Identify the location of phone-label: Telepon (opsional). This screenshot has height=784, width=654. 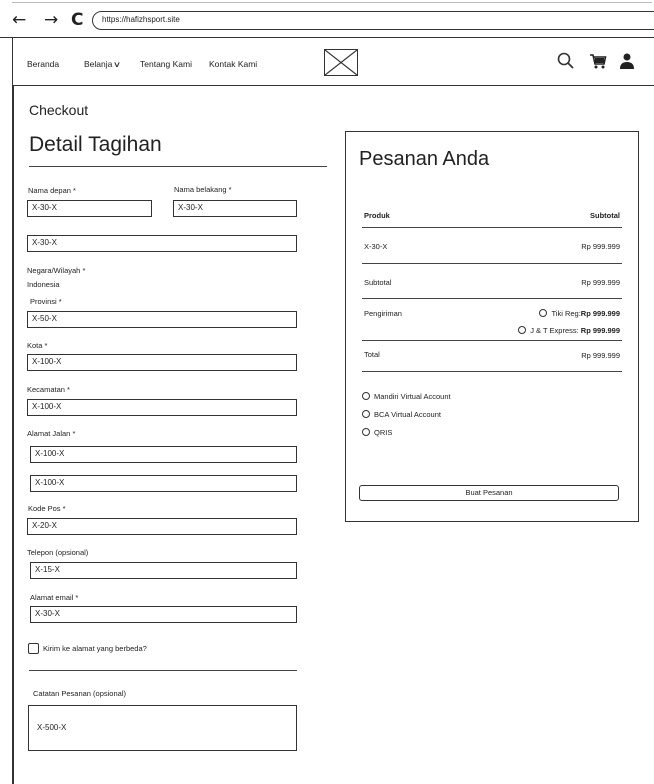
(58, 552).